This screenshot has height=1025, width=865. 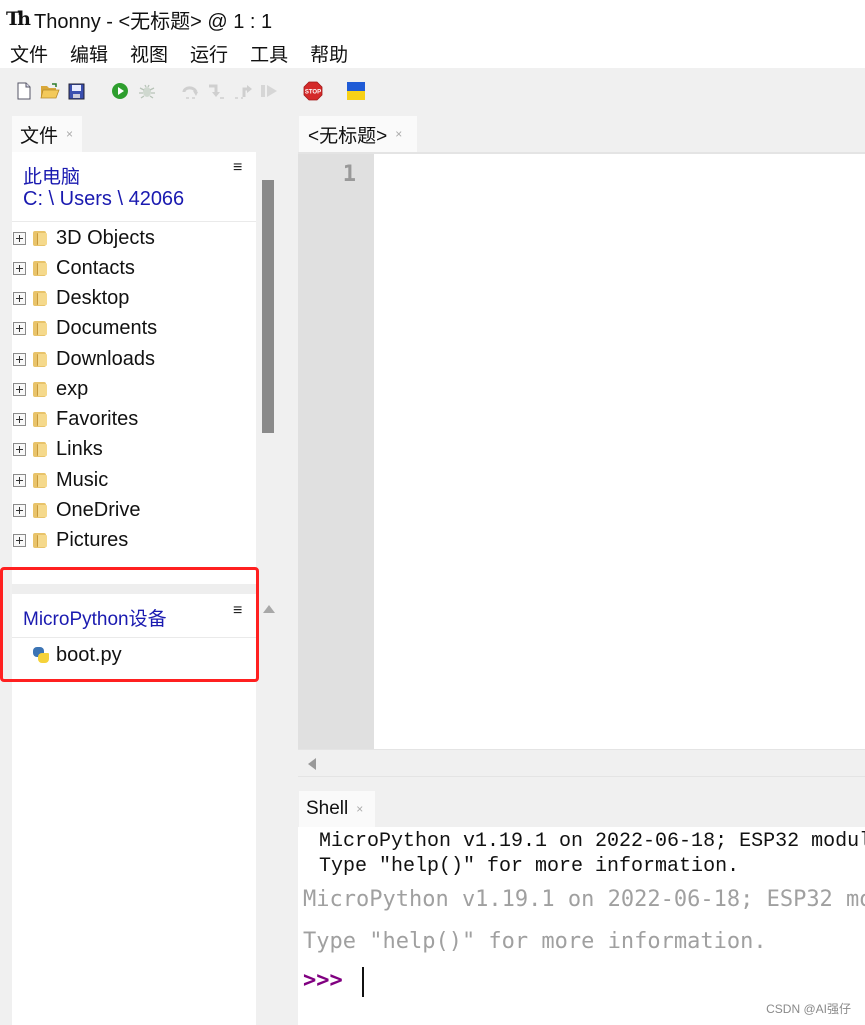 I want to click on shell-prompt: >>>, so click(x=323, y=980).